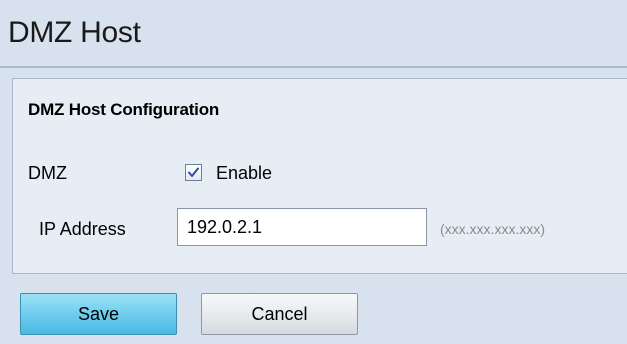  Describe the element at coordinates (47, 173) in the screenshot. I see `dmz-label: DMZ` at that location.